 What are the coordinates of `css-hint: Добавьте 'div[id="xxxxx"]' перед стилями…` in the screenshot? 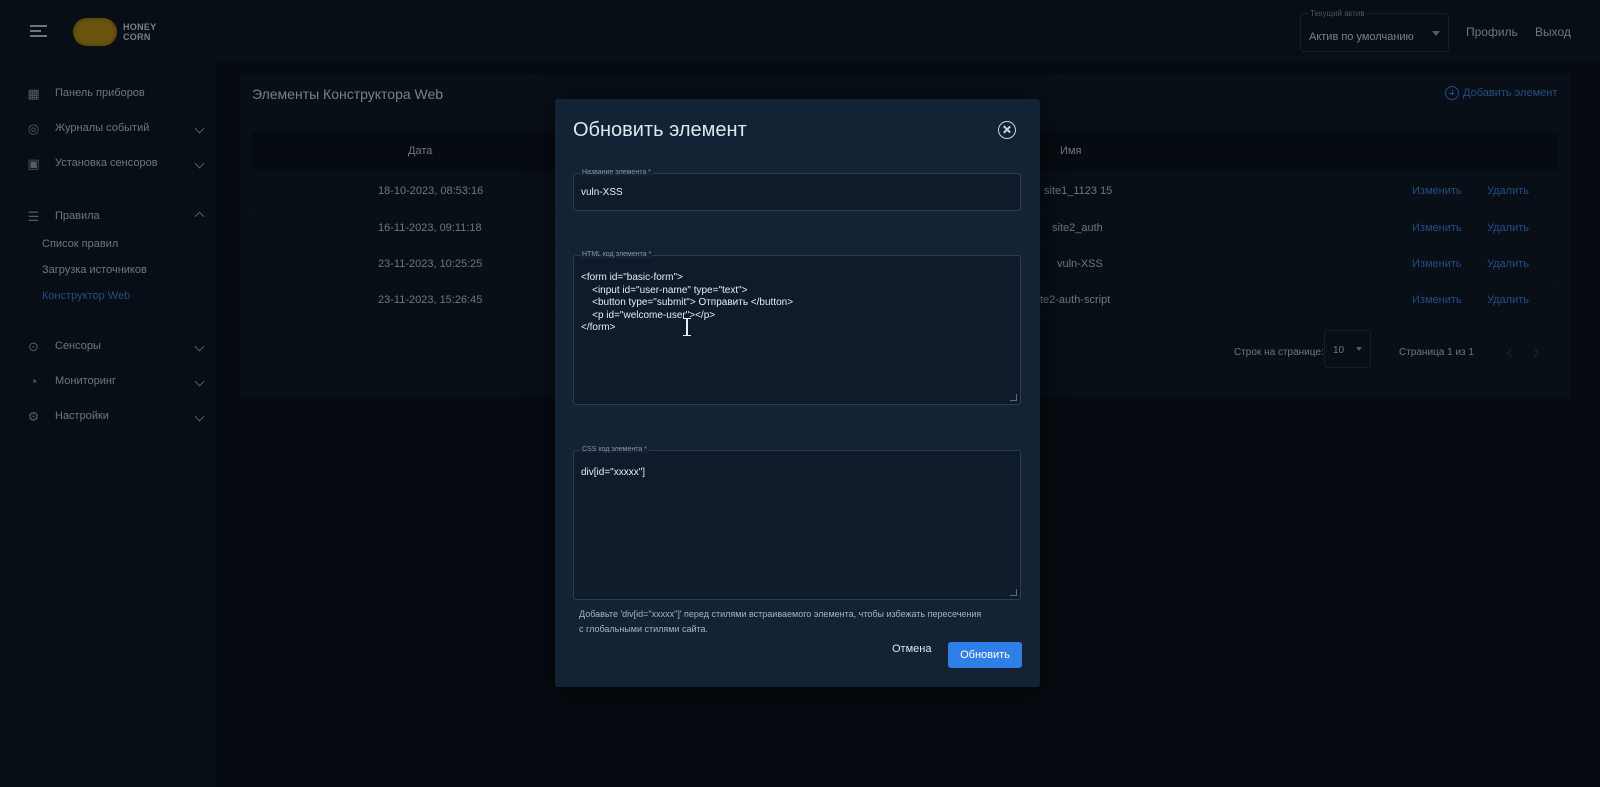 It's located at (780, 621).